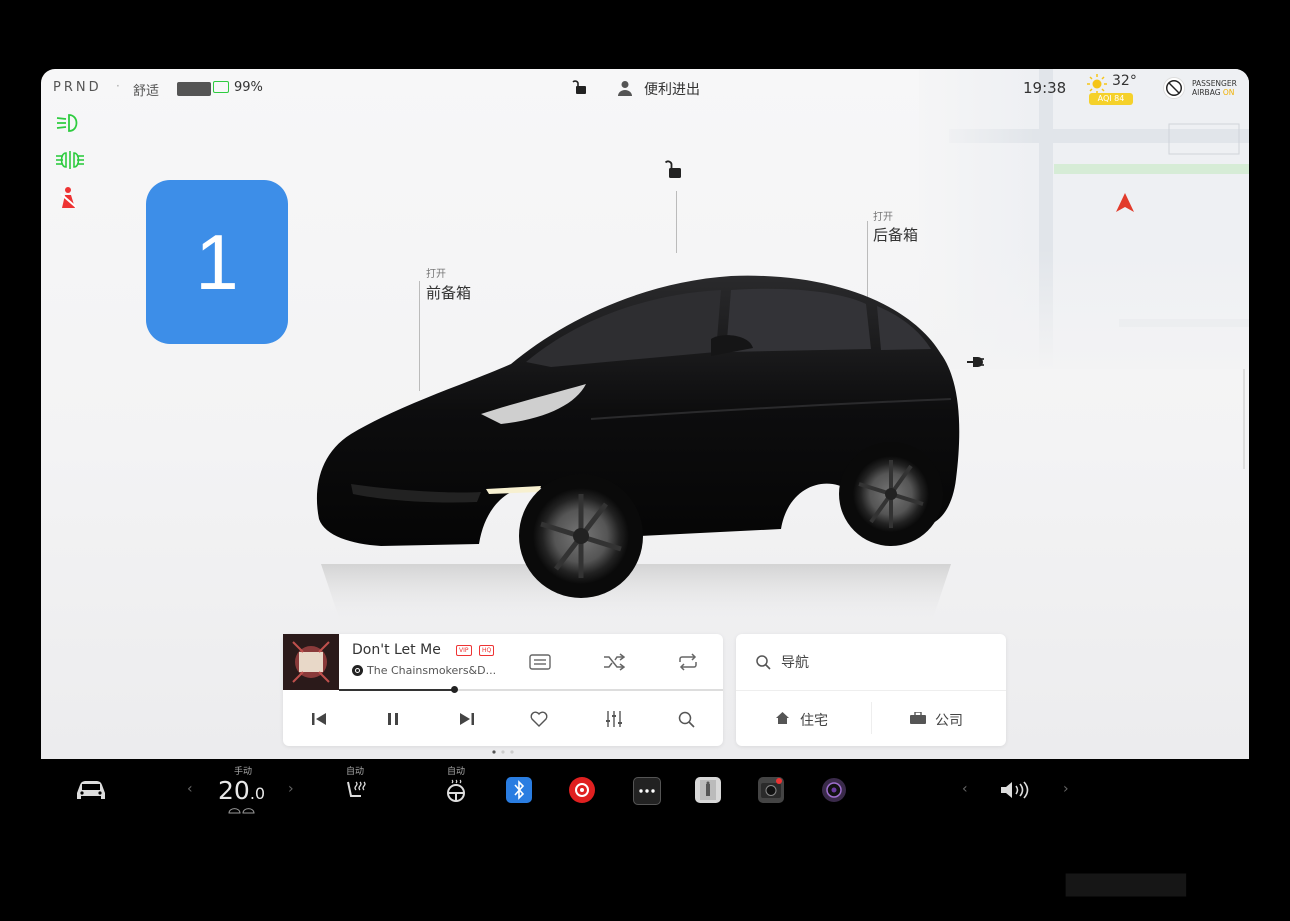 The height and width of the screenshot is (921, 1290). What do you see at coordinates (455, 689) in the screenshot?
I see `progress-knob` at bounding box center [455, 689].